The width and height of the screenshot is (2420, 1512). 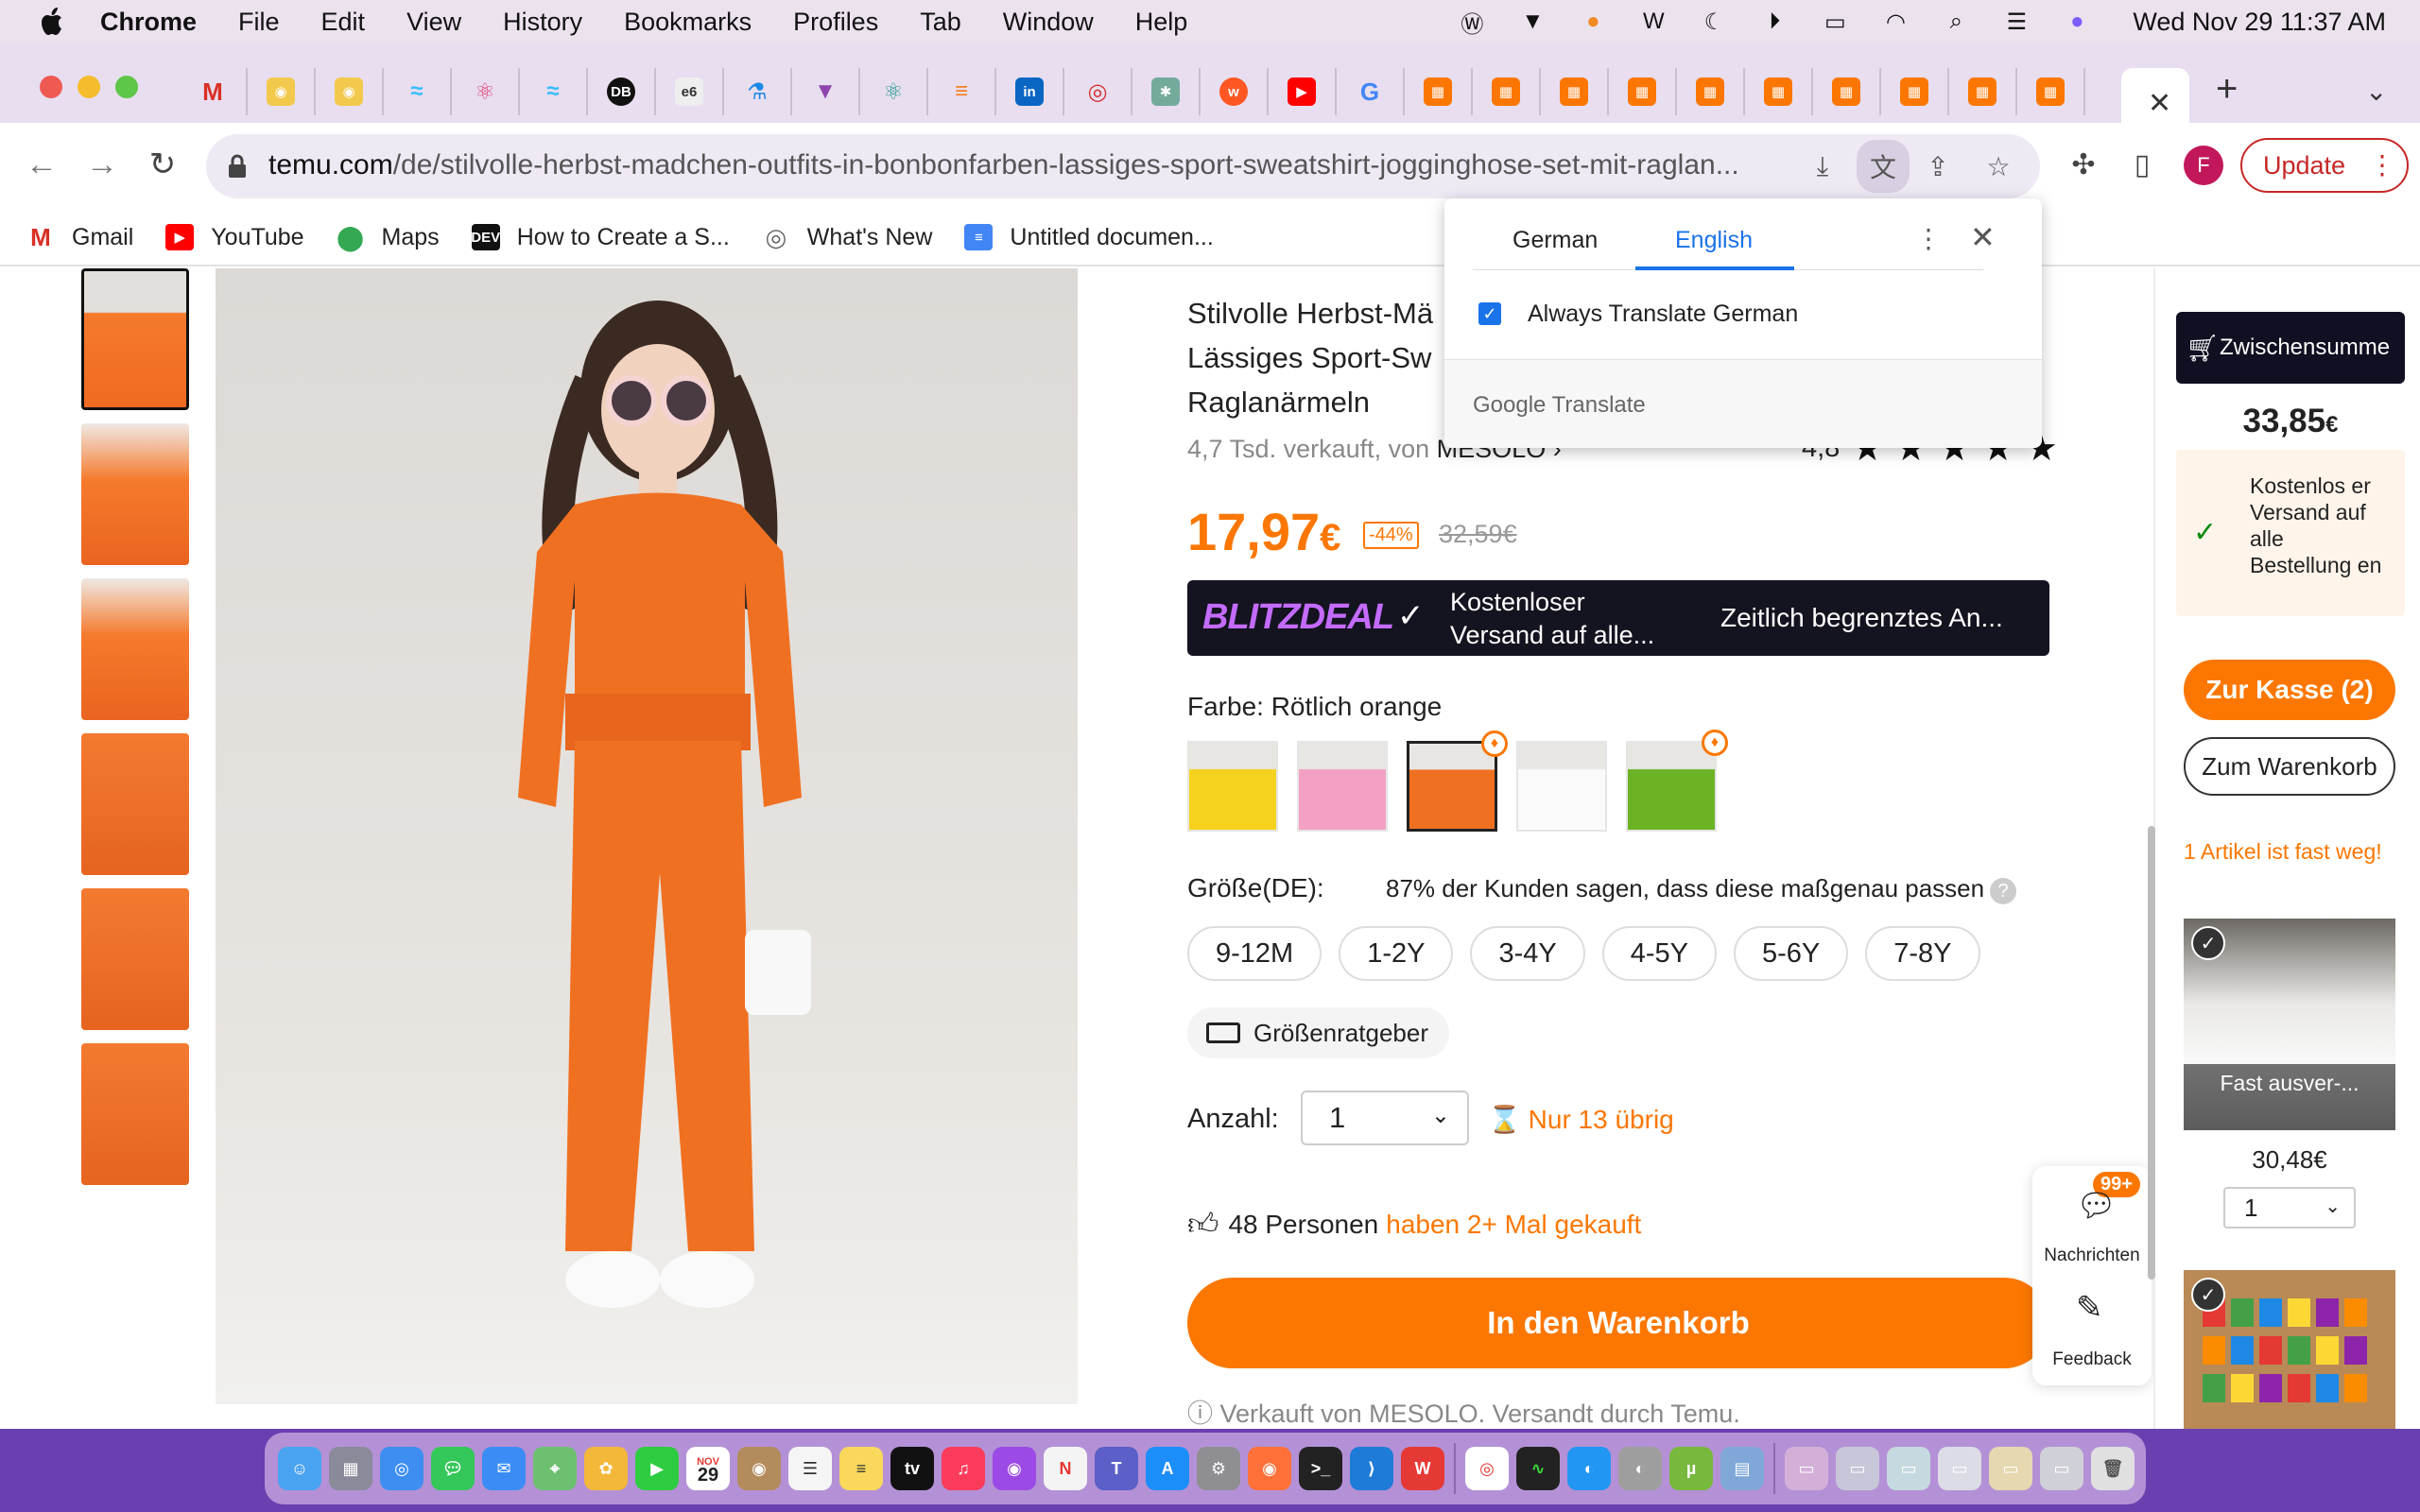 What do you see at coordinates (1593, 22) in the screenshot?
I see `bear-icon: ●` at bounding box center [1593, 22].